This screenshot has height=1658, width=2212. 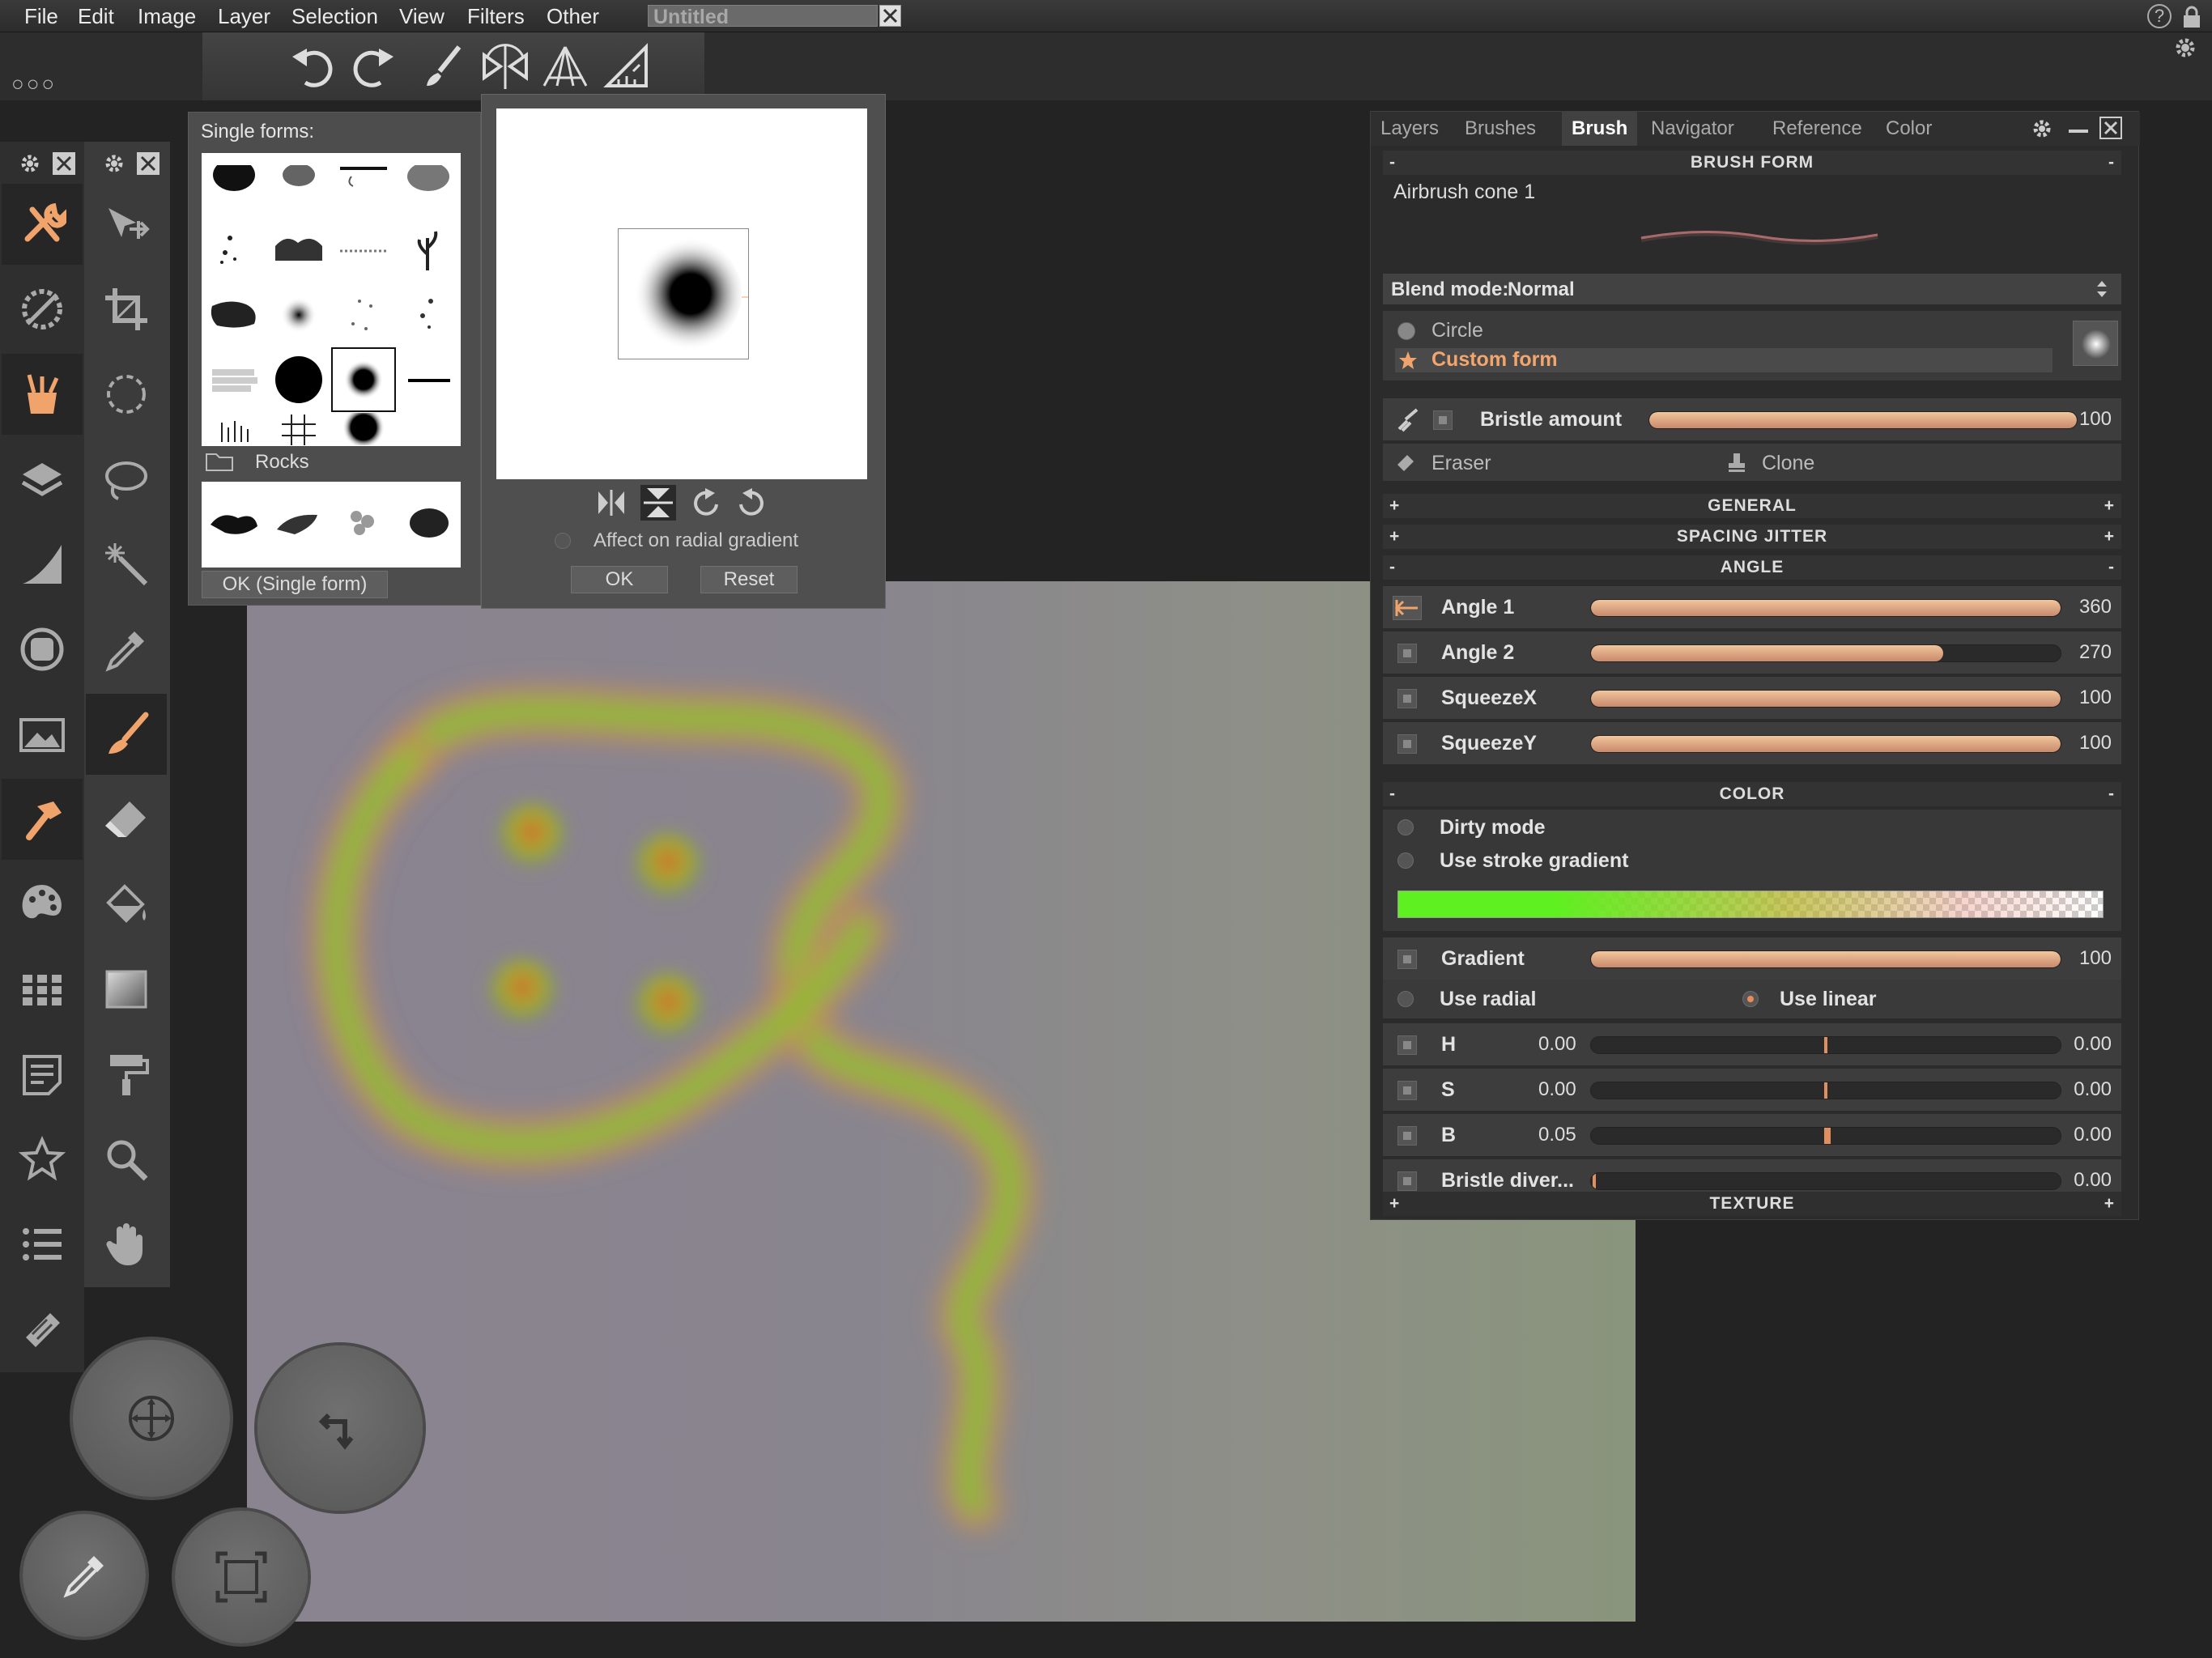 What do you see at coordinates (619, 579) in the screenshot?
I see `preview-ok-button: OK` at bounding box center [619, 579].